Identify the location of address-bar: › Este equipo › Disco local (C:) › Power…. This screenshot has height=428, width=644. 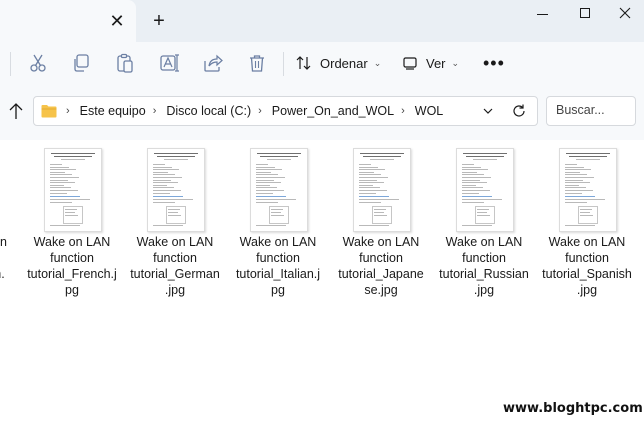
(285, 111).